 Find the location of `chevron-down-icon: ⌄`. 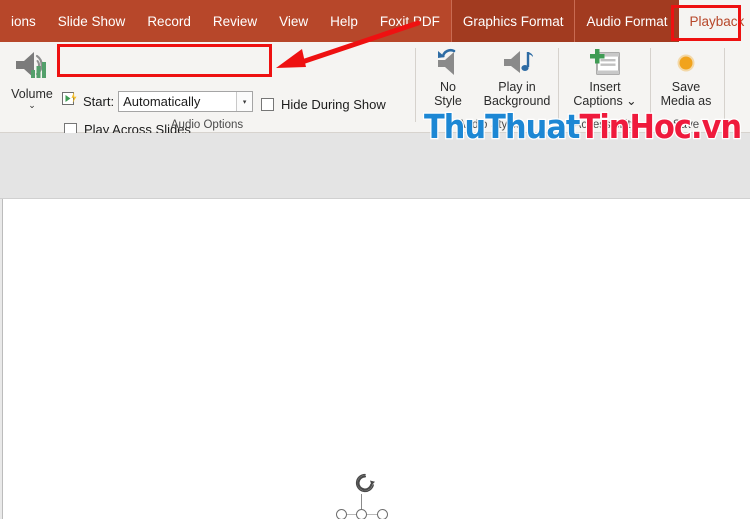

chevron-down-icon: ⌄ is located at coordinates (32, 105).